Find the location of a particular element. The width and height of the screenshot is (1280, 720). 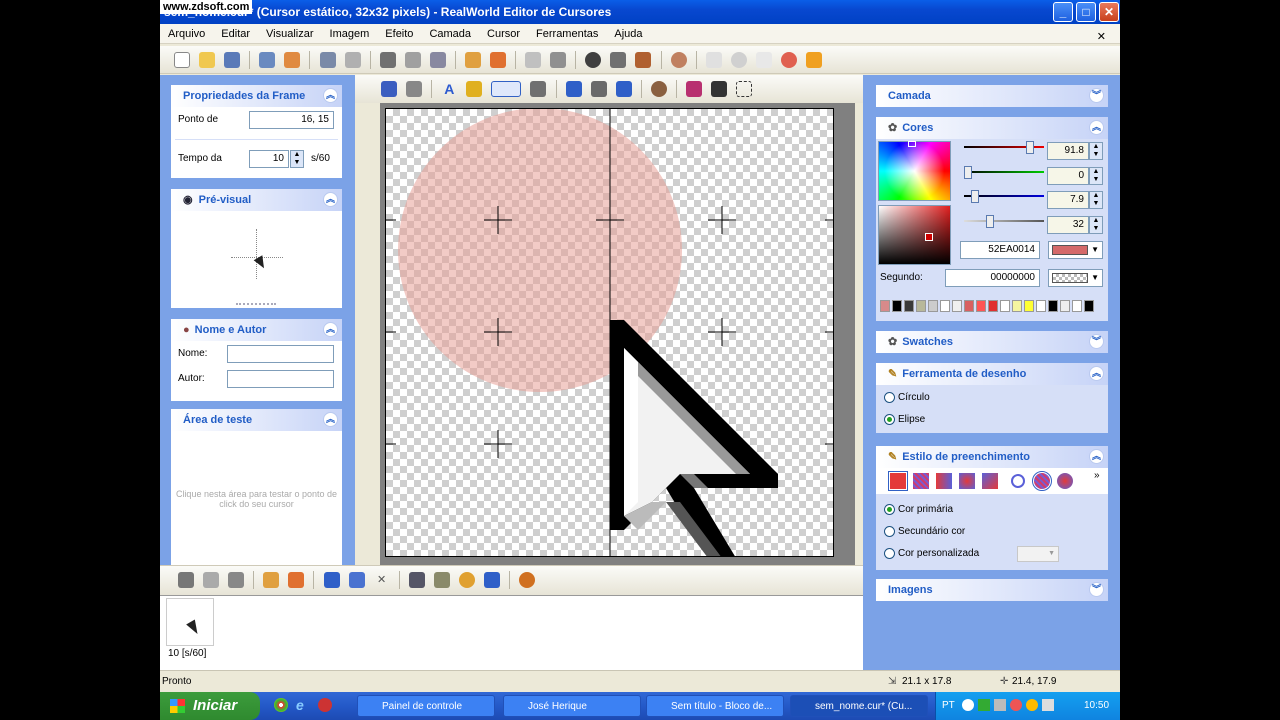

copy-icon is located at coordinates (412, 60).